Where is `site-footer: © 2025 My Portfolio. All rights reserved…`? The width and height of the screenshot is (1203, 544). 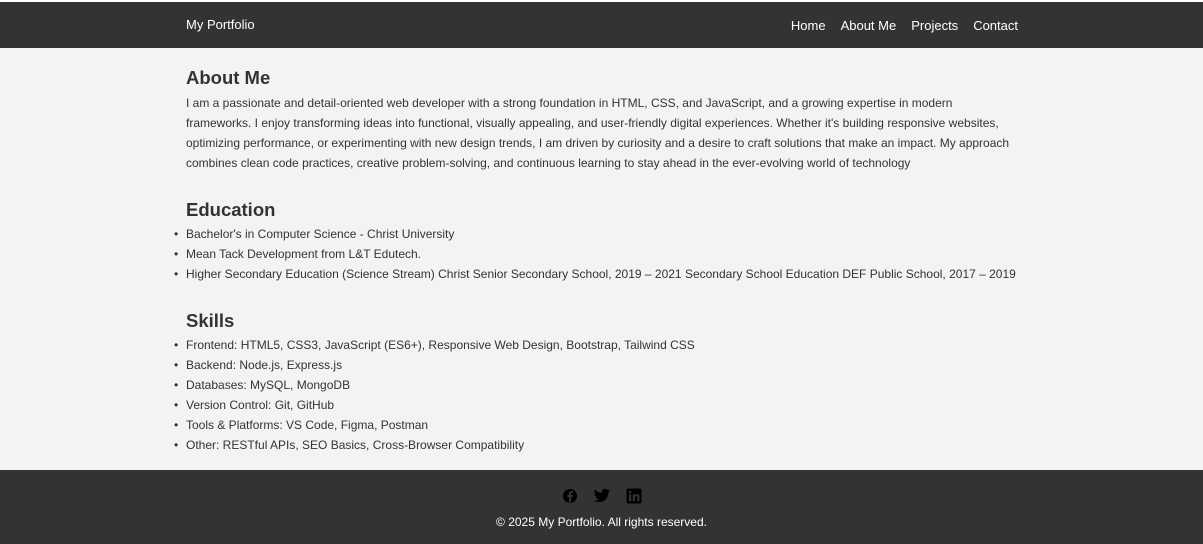 site-footer: © 2025 My Portfolio. All rights reserved… is located at coordinates (601, 507).